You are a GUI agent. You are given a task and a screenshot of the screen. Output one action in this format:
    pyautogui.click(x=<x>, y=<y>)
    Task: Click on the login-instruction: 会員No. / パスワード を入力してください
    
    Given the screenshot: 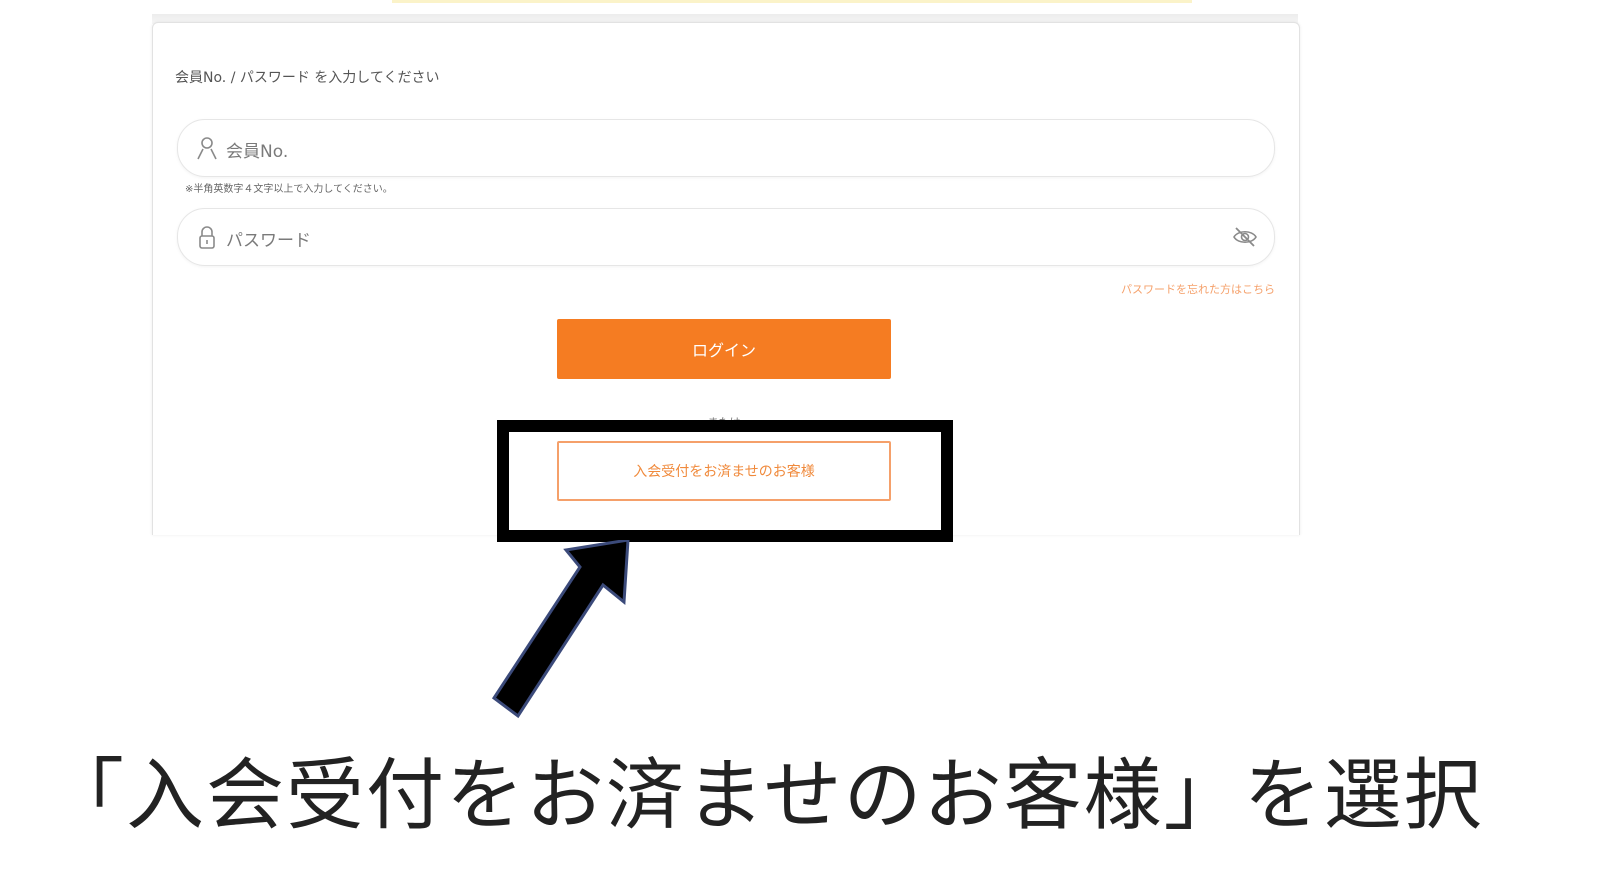 What is the action you would take?
    pyautogui.click(x=307, y=78)
    